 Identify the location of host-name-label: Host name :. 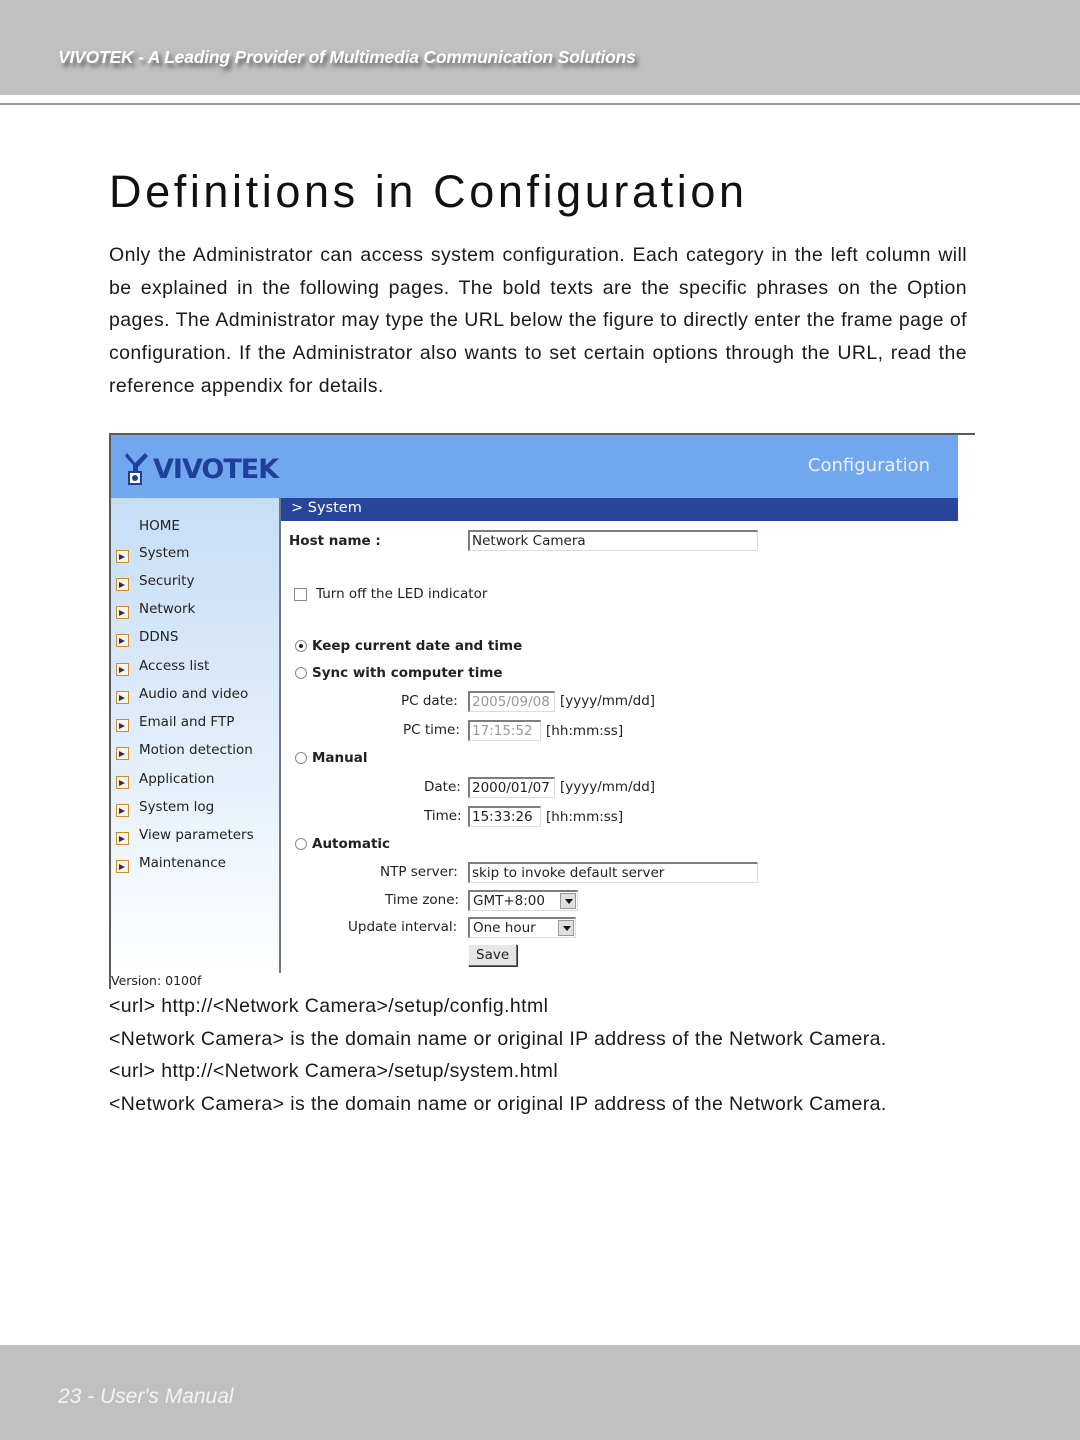
(335, 541).